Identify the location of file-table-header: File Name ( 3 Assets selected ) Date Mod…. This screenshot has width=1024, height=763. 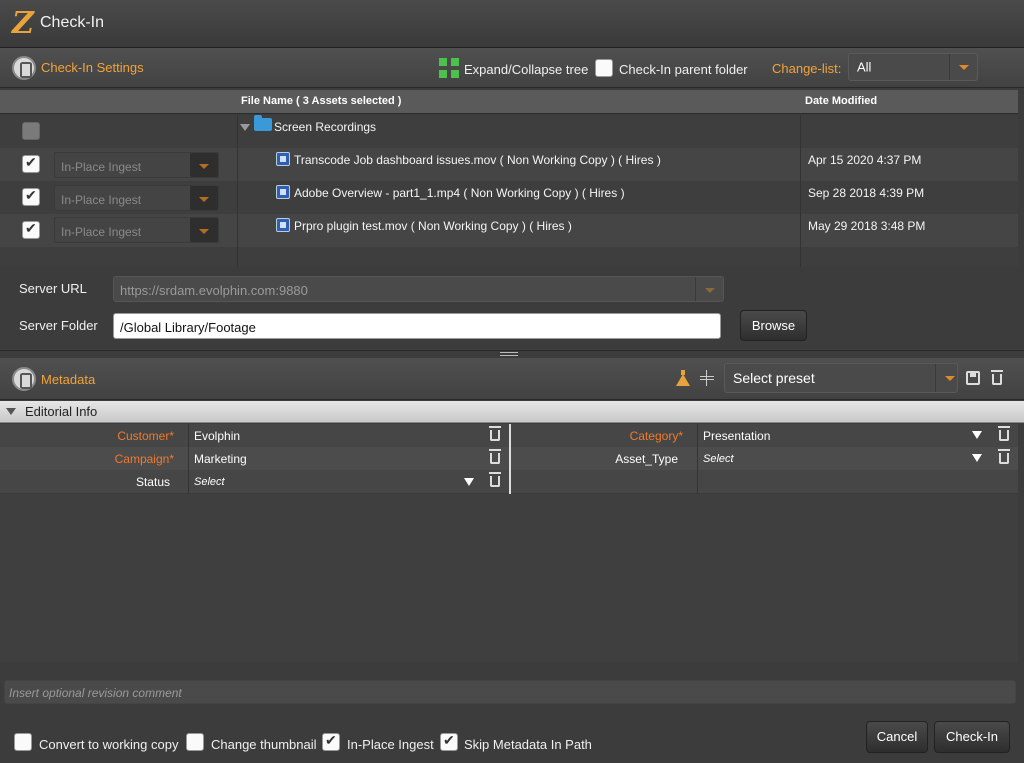
(509, 102).